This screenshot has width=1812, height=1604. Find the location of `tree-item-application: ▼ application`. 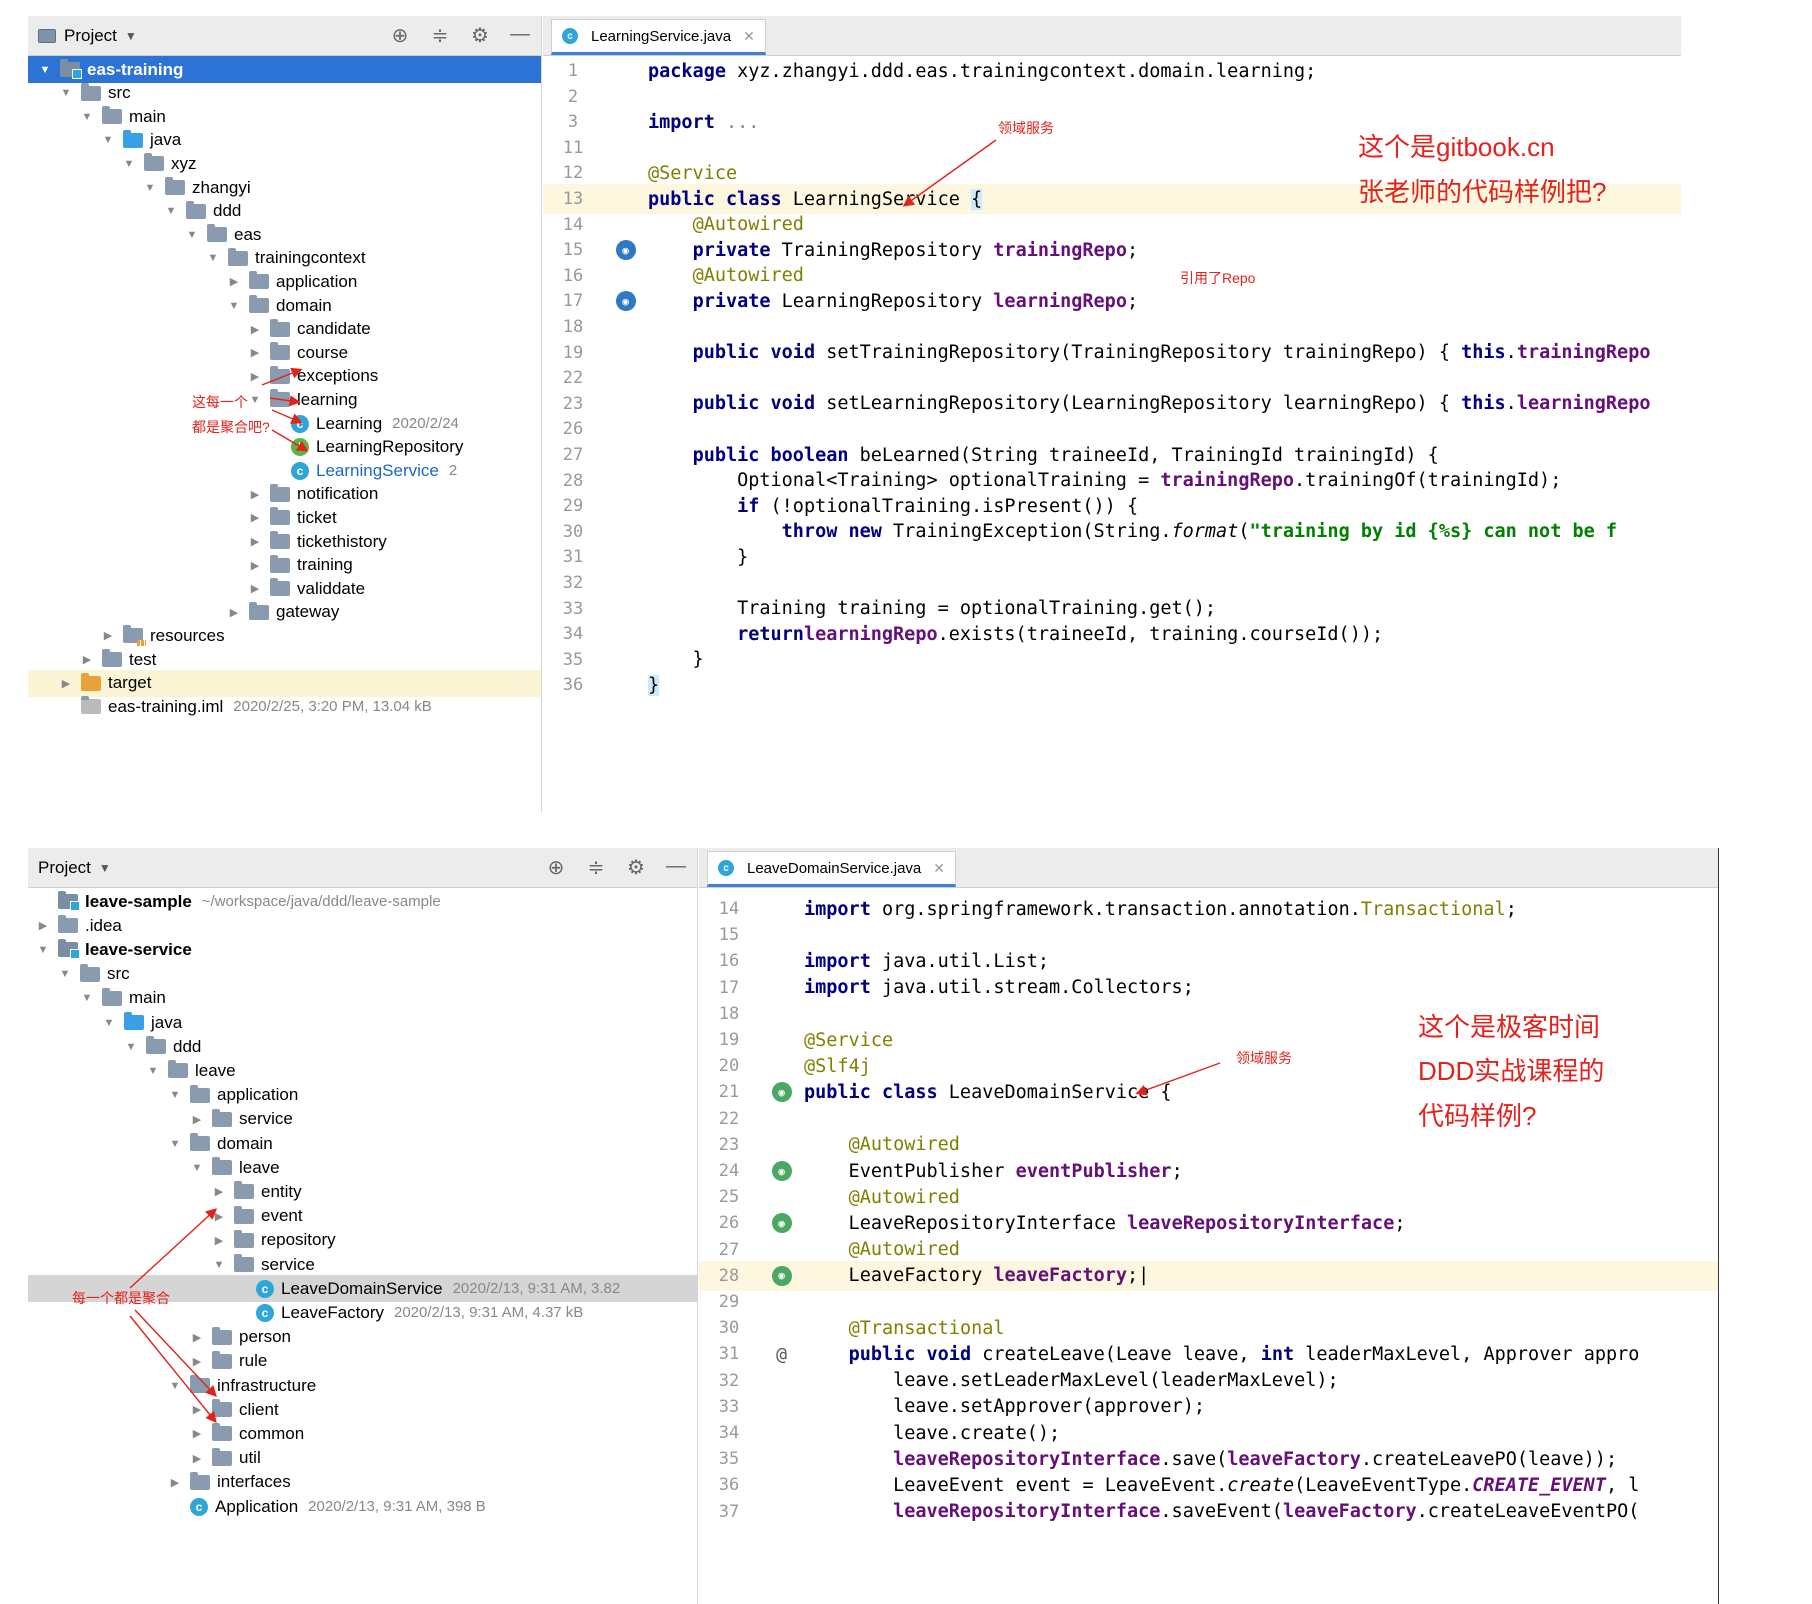

tree-item-application: ▼ application is located at coordinates (362, 1095).